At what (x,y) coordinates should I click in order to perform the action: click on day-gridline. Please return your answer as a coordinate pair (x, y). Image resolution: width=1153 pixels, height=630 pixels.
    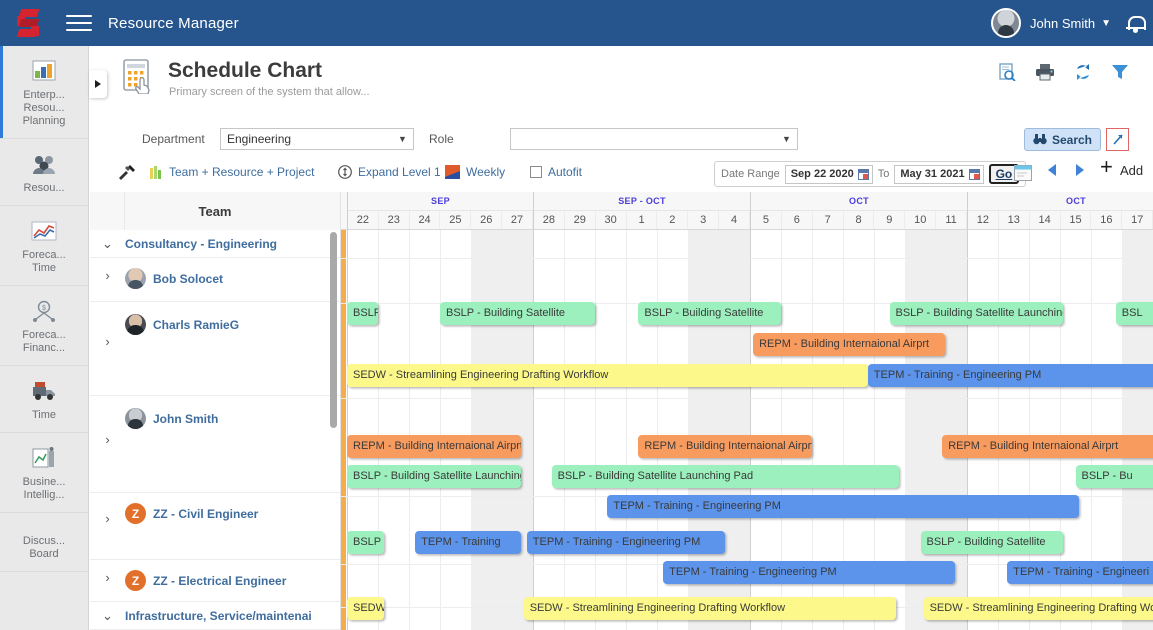
    Looking at the image, I should click on (564, 430).